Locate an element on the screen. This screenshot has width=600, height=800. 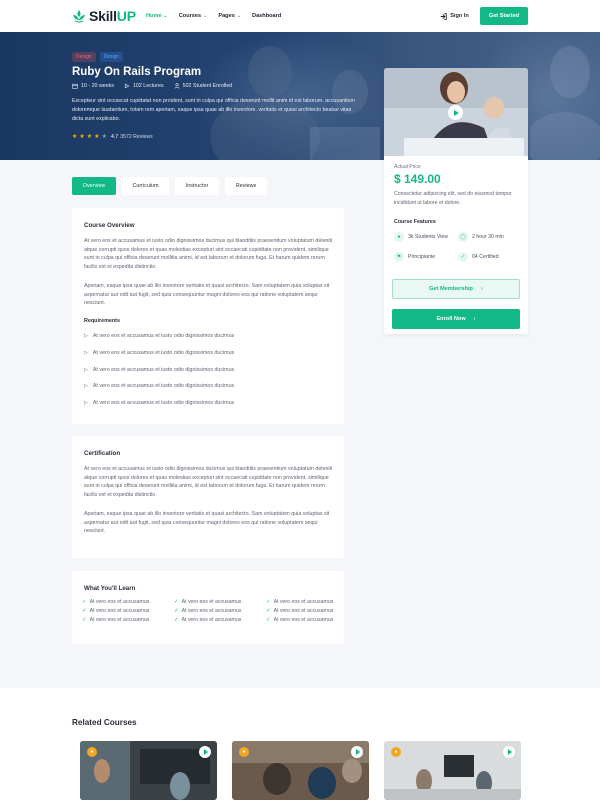
tab-overview: Overview is located at coordinates (94, 186).